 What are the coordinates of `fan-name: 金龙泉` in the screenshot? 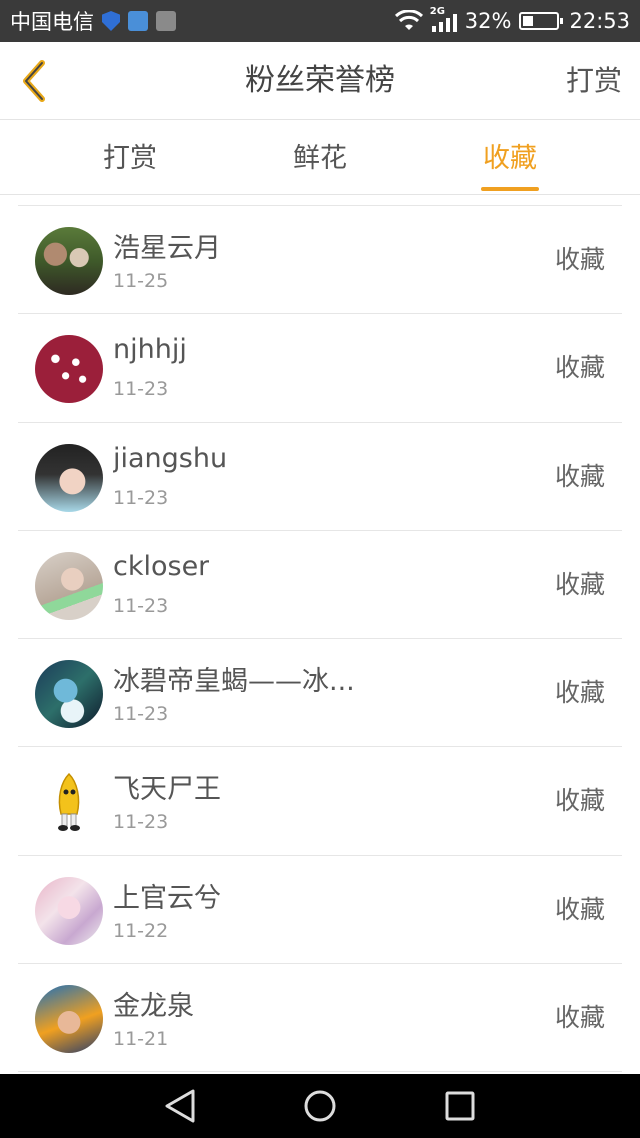 It's located at (153, 1007).